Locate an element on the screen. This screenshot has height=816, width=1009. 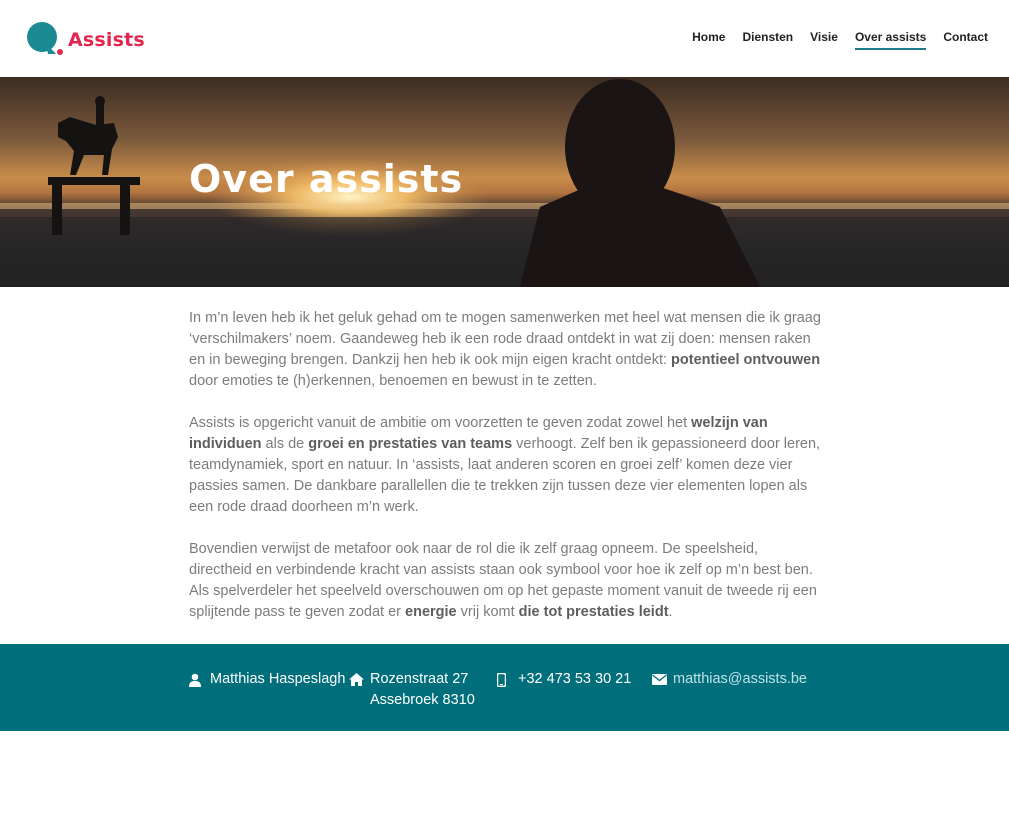
footer-address: Rozenstraat 27 Assebroek 8310 is located at coordinates (412, 690).